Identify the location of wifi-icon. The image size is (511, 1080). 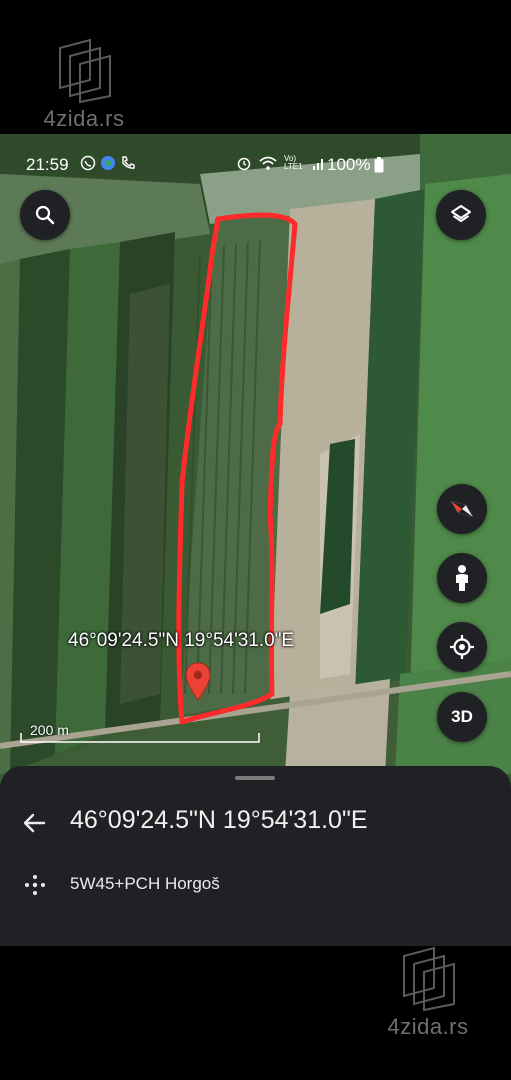
(268, 163).